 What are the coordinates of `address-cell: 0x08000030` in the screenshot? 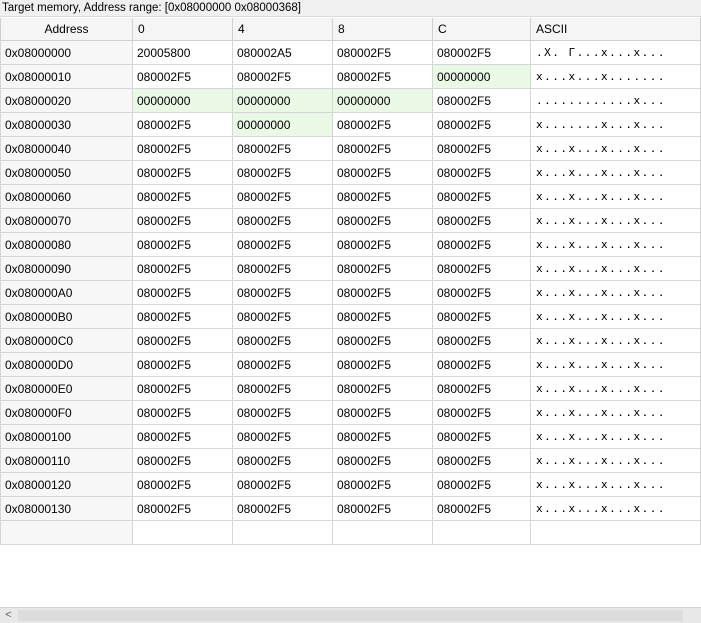 It's located at (66, 124).